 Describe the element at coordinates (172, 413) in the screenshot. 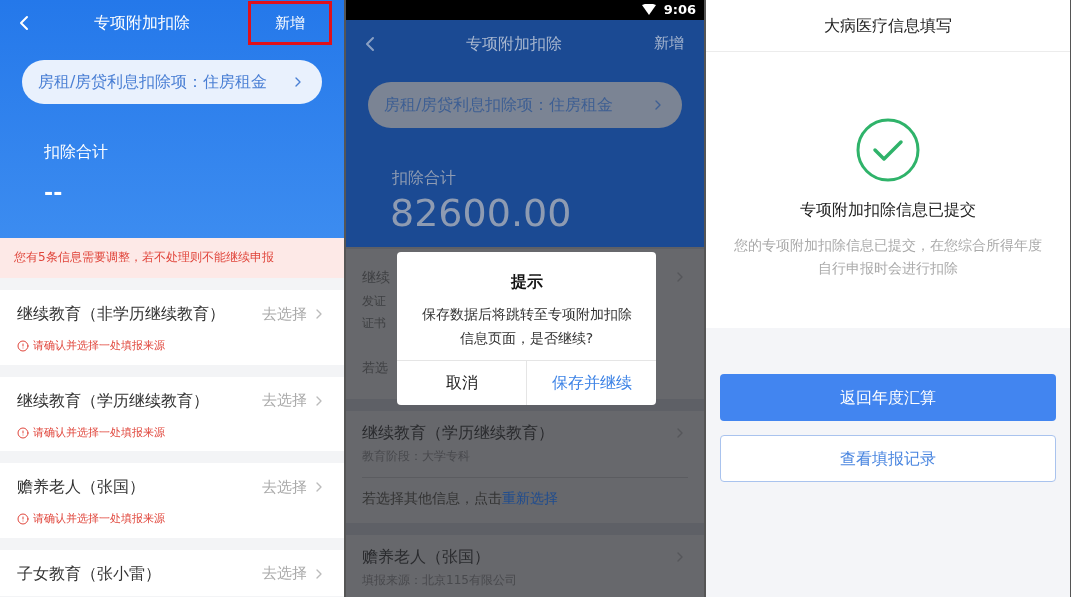

I see `deduction-item: 继续教育（学历继续教育） 去选择 请确认并选择一处填报来源` at that location.